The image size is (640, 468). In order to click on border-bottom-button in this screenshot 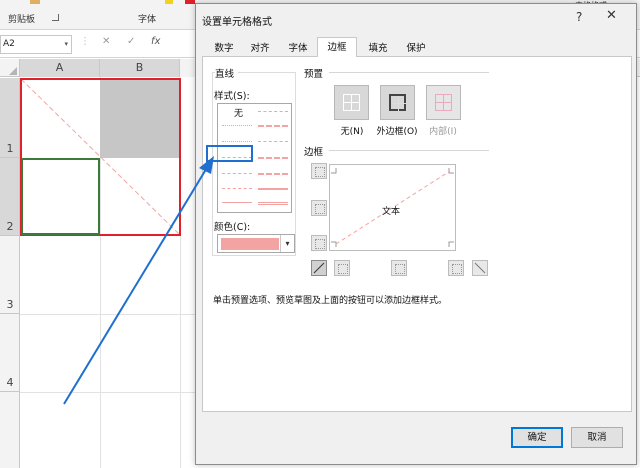, I will do `click(319, 243)`.